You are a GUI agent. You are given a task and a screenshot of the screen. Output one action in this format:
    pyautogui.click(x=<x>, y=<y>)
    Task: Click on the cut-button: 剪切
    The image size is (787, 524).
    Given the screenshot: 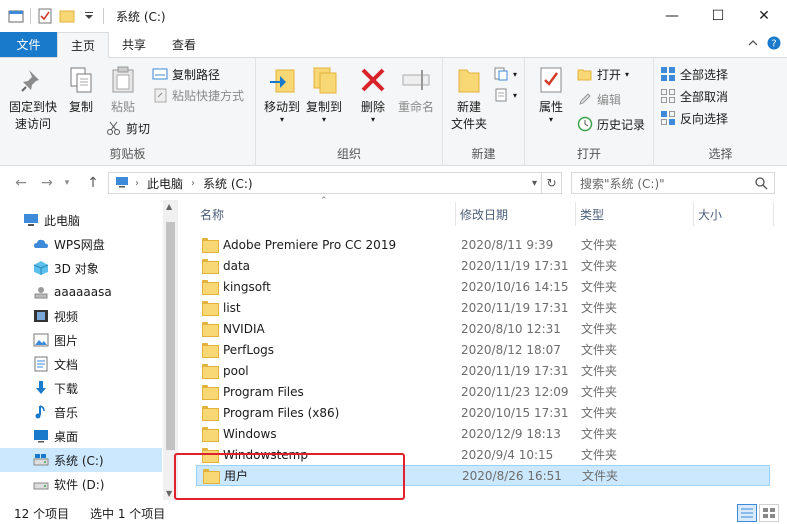 What is the action you would take?
    pyautogui.click(x=128, y=128)
    